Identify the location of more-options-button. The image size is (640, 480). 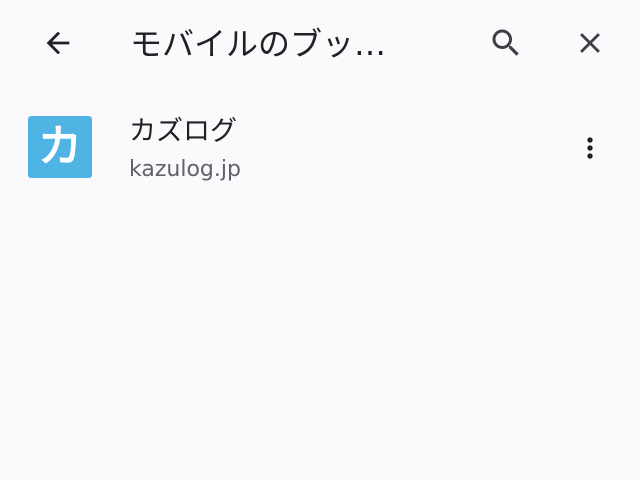
(590, 148).